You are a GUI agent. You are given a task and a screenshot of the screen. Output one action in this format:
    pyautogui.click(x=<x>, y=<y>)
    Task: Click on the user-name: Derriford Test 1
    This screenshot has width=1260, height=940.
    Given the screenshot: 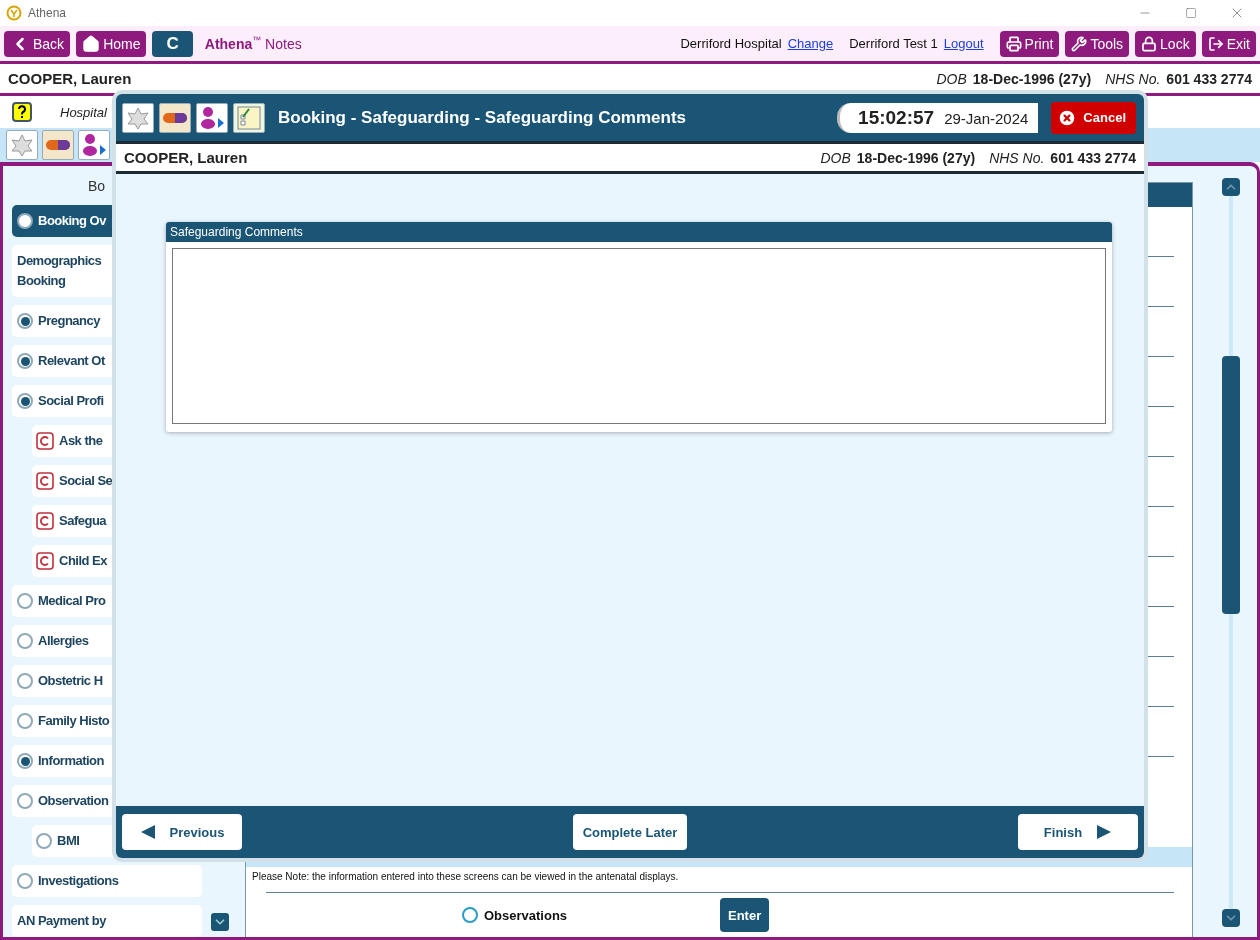 What is the action you would take?
    pyautogui.click(x=893, y=43)
    